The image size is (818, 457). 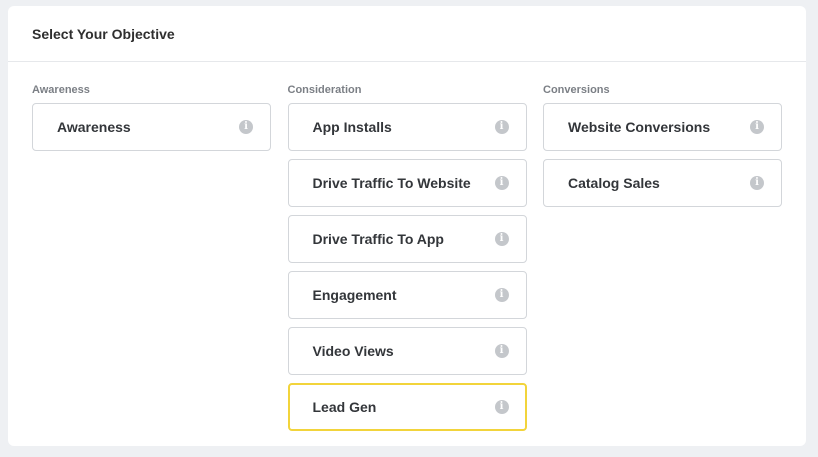 I want to click on objective-label: Lead Gen, so click(x=344, y=407).